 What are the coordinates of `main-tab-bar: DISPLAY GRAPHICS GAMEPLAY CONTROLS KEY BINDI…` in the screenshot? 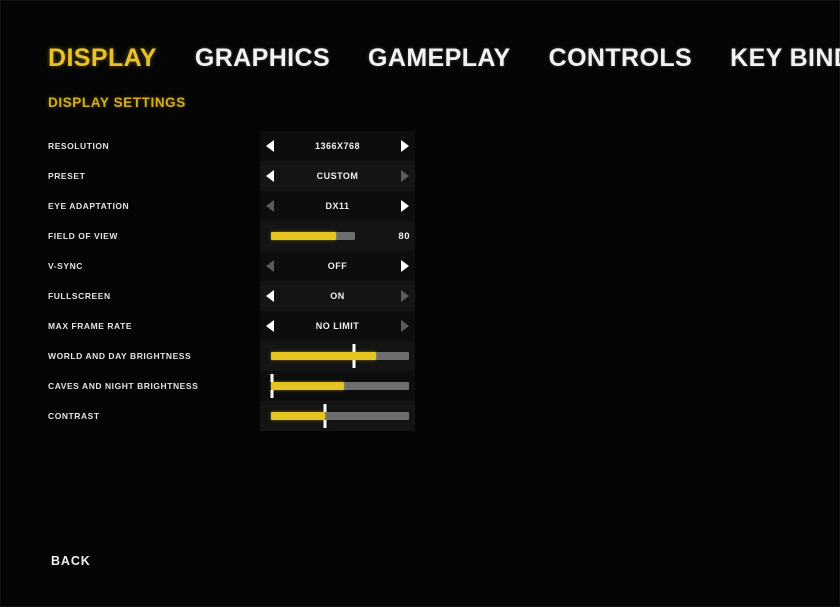 It's located at (444, 58).